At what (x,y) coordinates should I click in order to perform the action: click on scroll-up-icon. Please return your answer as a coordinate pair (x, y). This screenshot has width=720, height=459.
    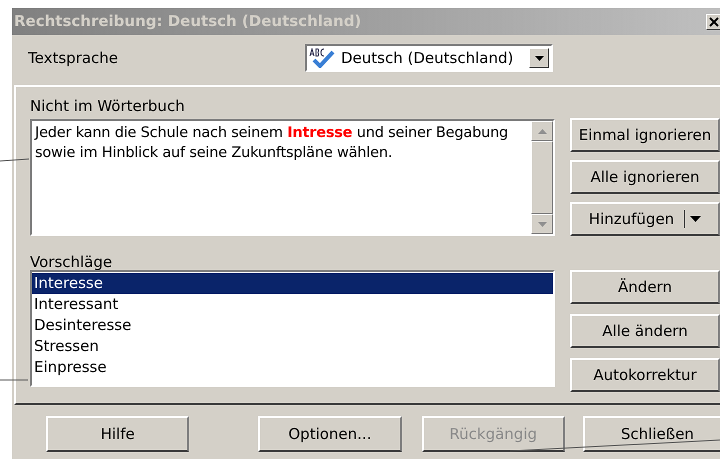
    Looking at the image, I should click on (542, 131).